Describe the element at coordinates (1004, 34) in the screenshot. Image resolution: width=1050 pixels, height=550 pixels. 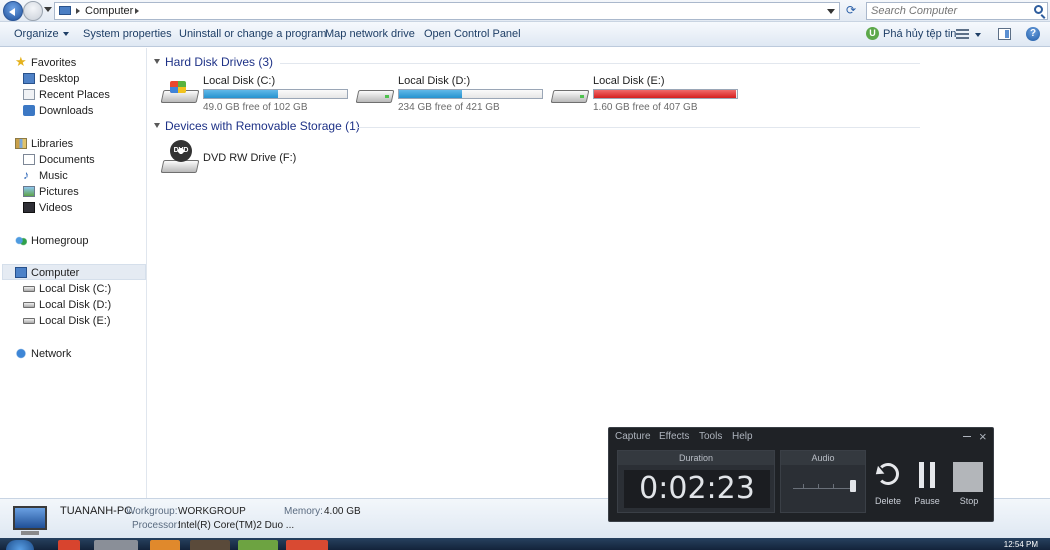
I see `preview-pane-icon` at that location.